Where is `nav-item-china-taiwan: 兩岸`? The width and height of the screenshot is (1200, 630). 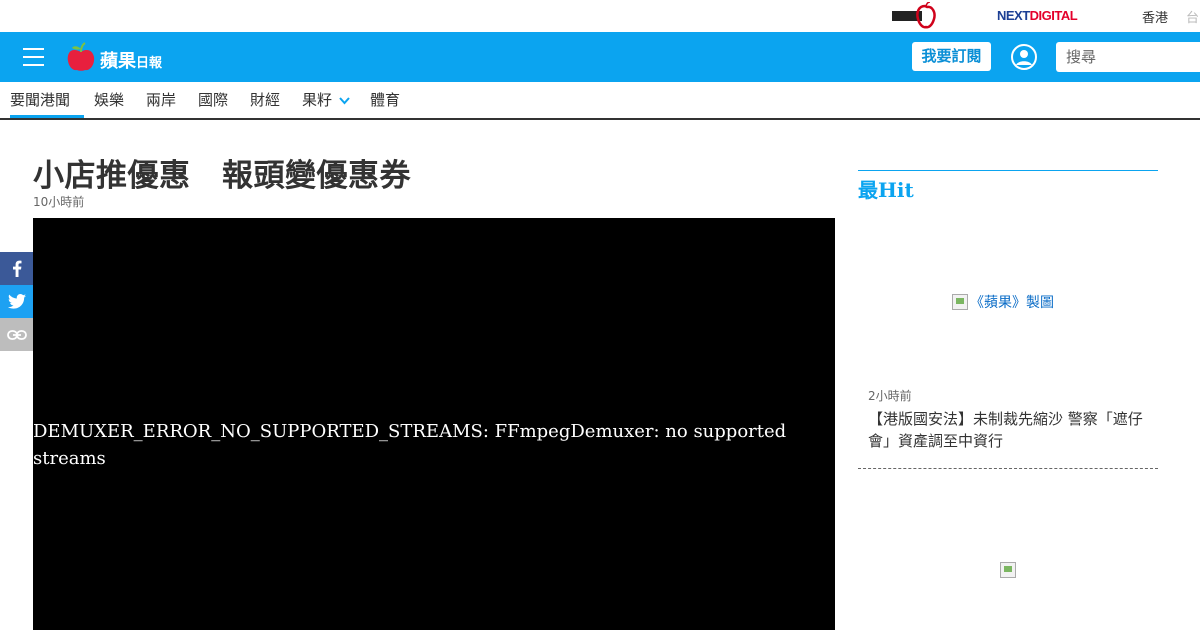 nav-item-china-taiwan: 兩岸 is located at coordinates (161, 100).